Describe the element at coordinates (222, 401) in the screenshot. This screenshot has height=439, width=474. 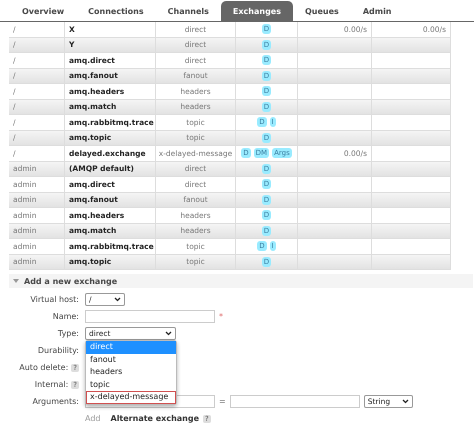
I see `equals-sign: =` at that location.